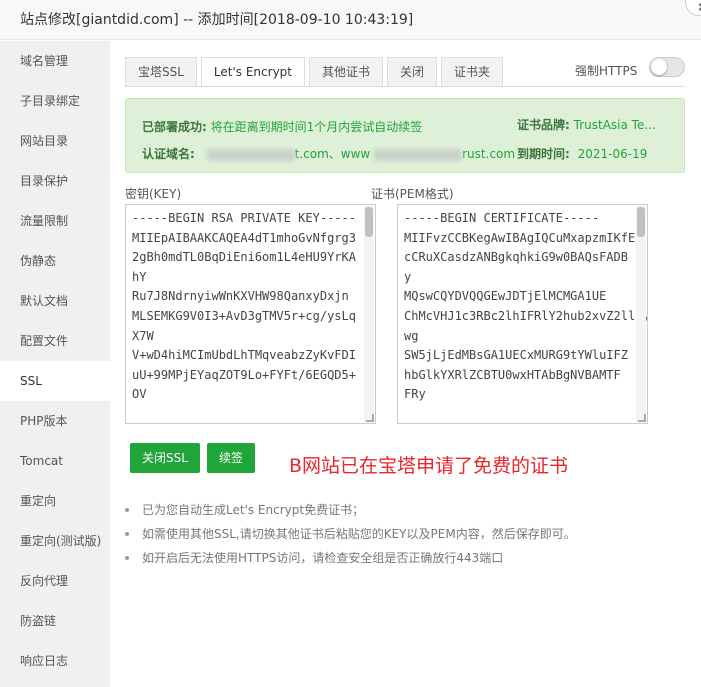 Image resolution: width=701 pixels, height=687 pixels. I want to click on tab-cert-folder: 证书夹, so click(472, 72).